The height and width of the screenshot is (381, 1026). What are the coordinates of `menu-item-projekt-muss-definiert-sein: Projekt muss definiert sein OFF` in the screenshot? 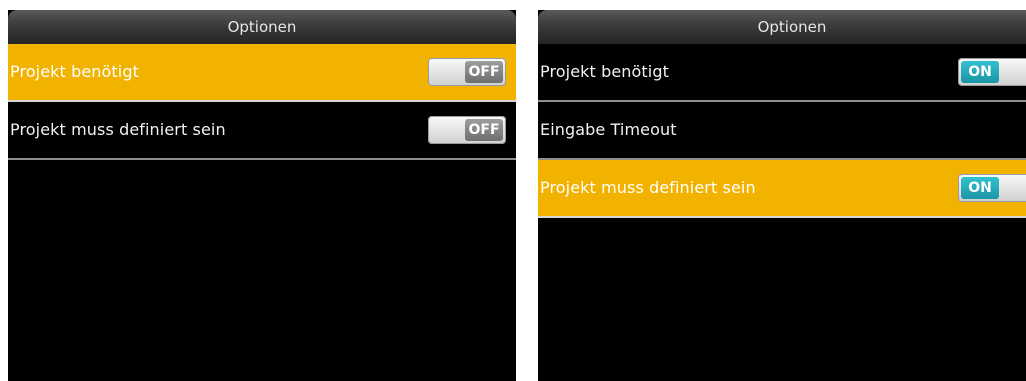 It's located at (262, 131).